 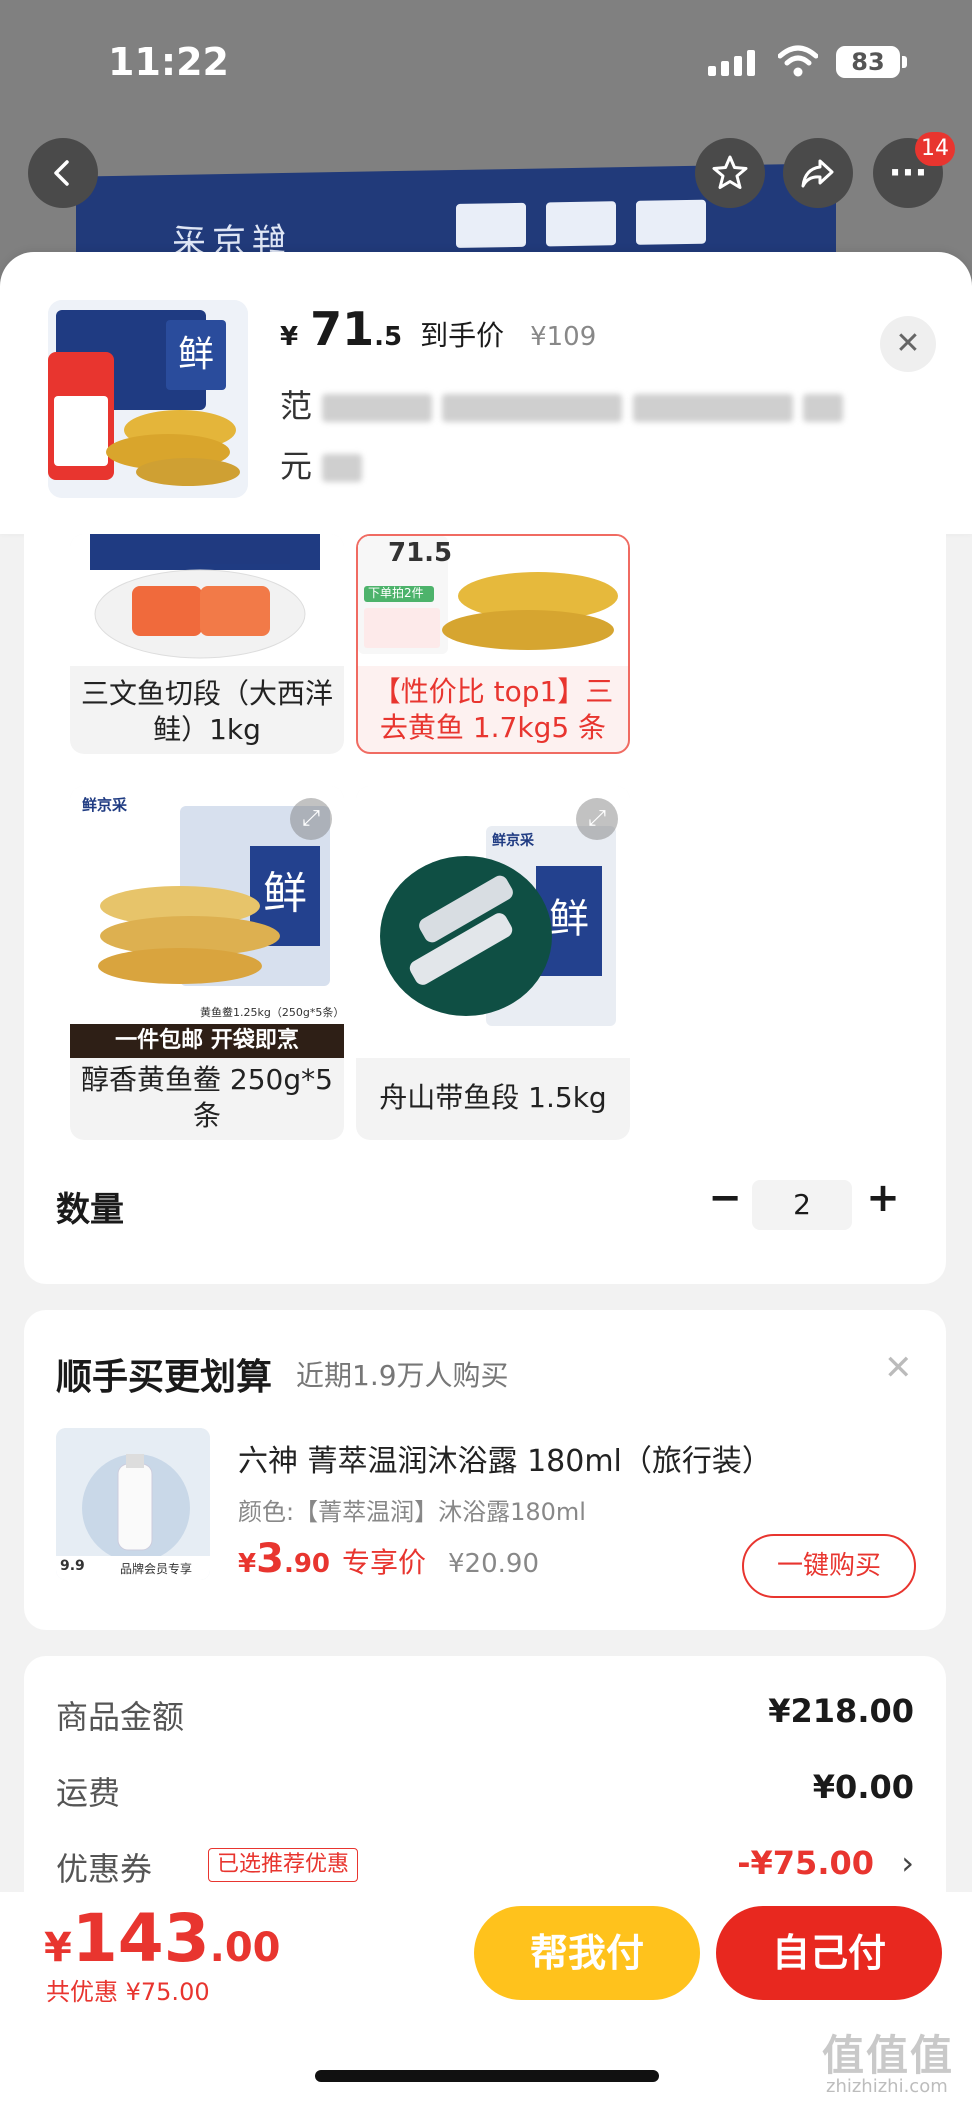 I want to click on wifi-icon, so click(x=798, y=61).